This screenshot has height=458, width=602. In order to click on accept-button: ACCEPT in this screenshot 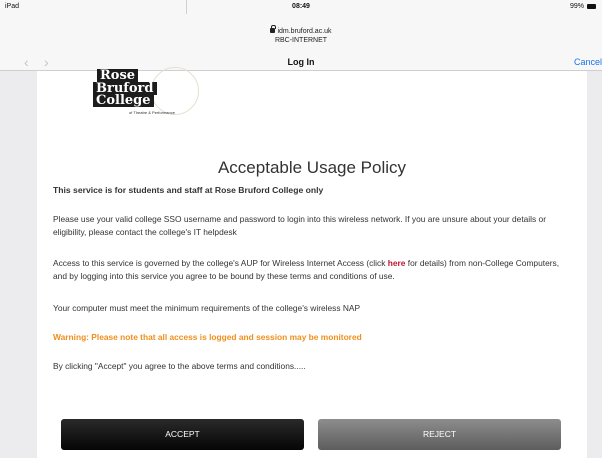, I will do `click(182, 434)`.